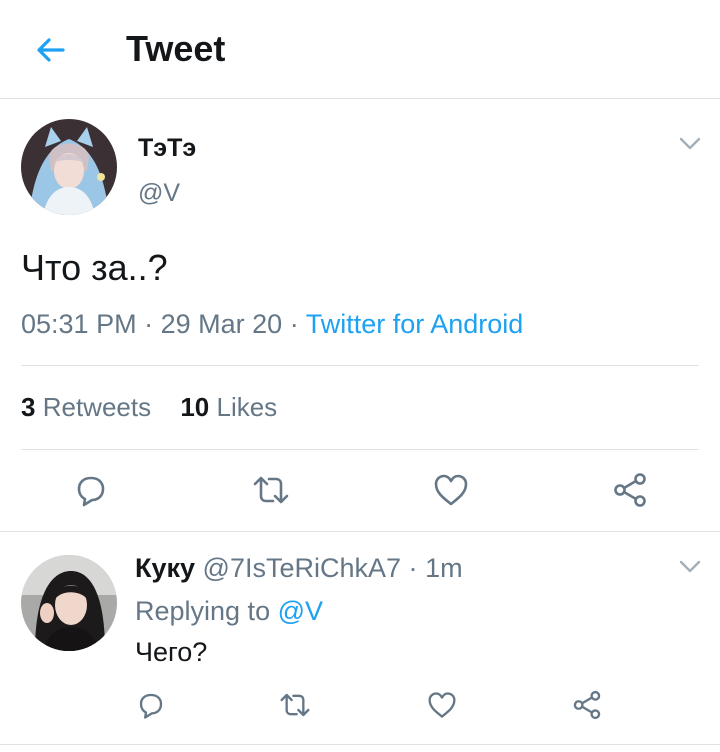  I want to click on reply-author-handle: @7IsTeRiChkA7, so click(302, 568).